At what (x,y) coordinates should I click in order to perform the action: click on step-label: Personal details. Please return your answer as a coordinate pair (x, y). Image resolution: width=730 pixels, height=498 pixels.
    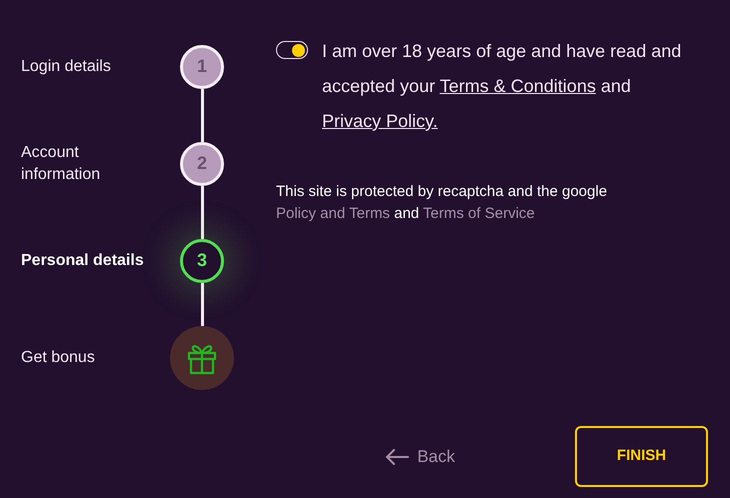
    Looking at the image, I should click on (83, 260).